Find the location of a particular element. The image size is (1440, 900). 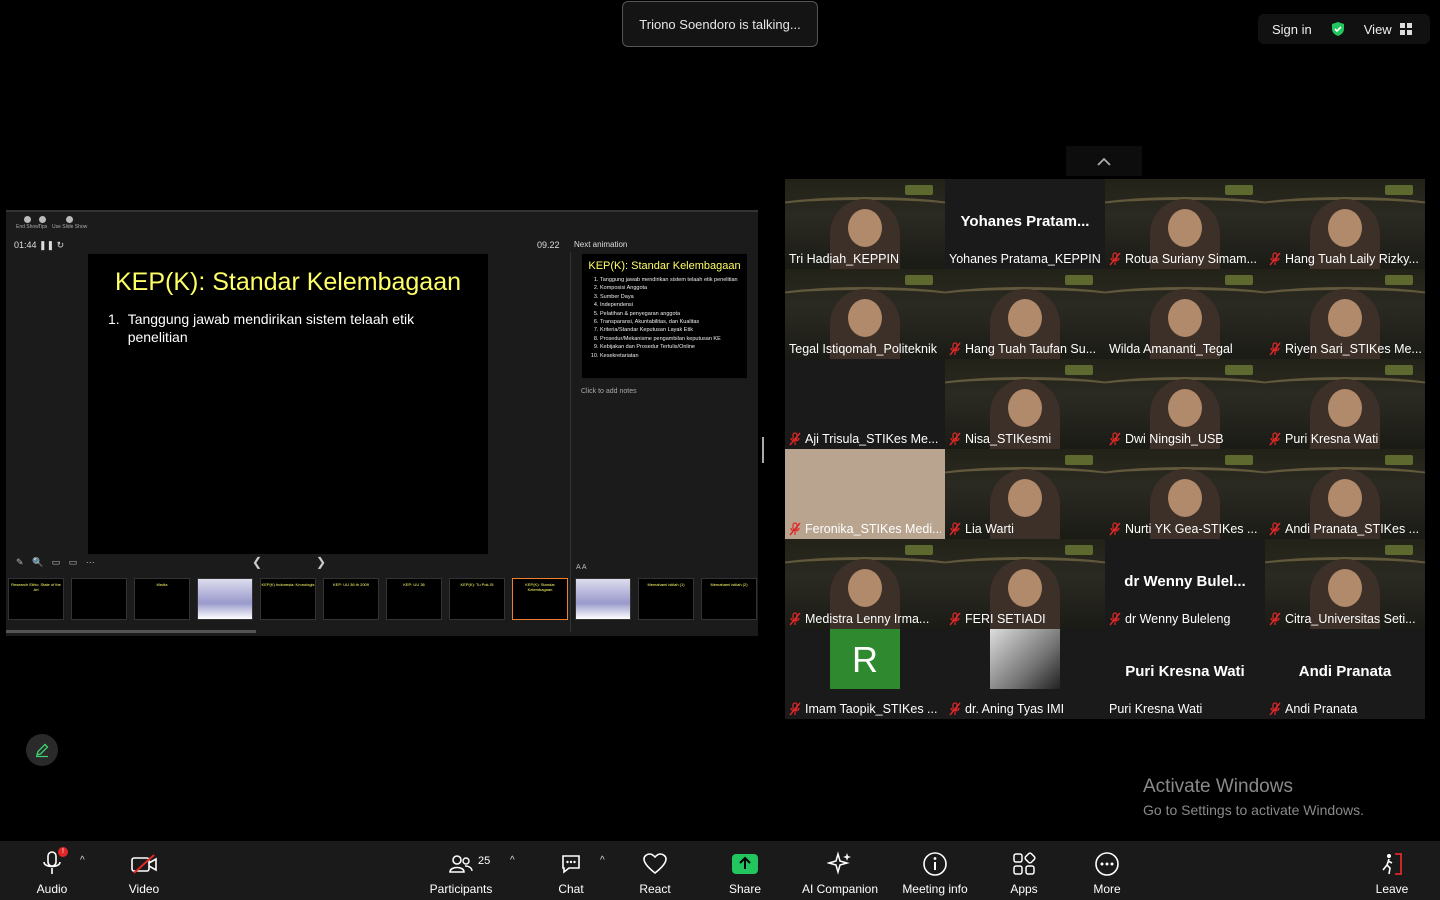

participant-name-label: Nisa_STIKesmi is located at coordinates (1025, 439).